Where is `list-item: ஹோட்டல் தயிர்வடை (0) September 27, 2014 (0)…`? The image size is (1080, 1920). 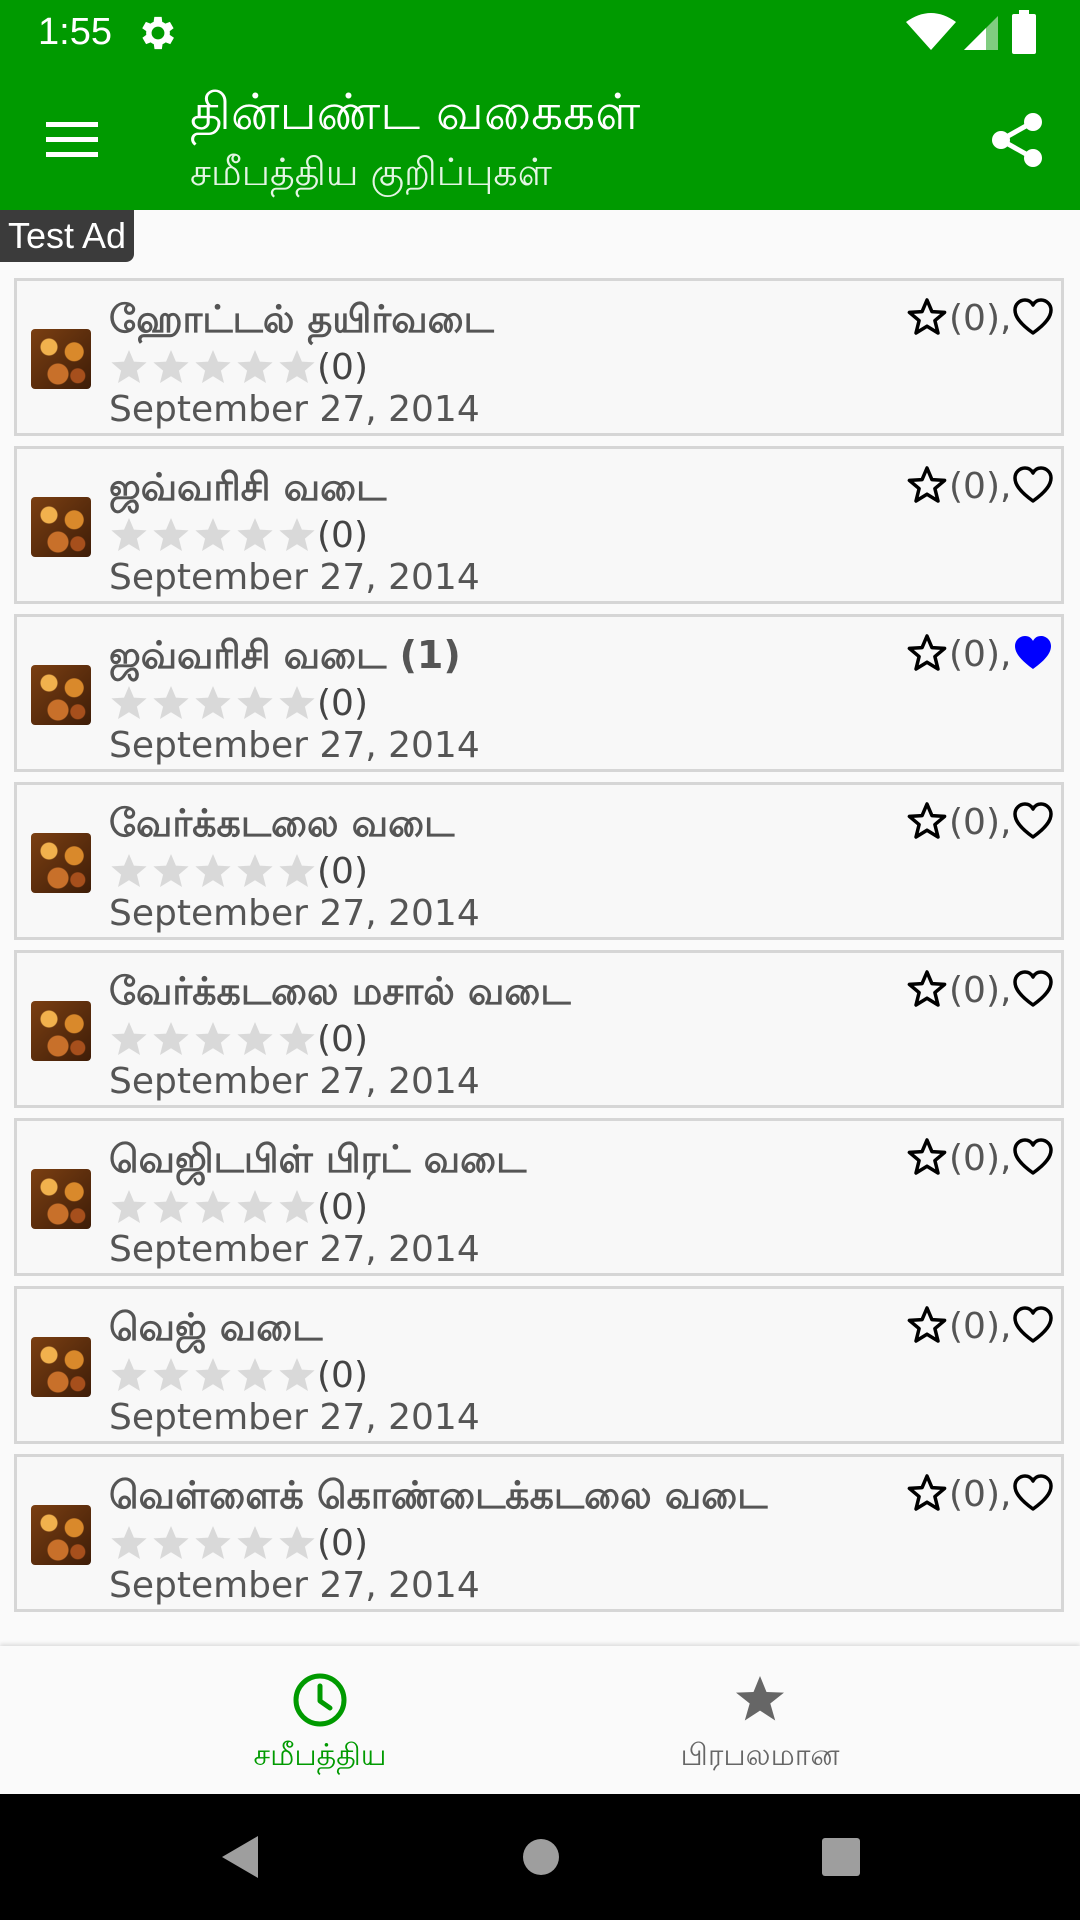 list-item: ஹோட்டல் தயிர்வடை (0) September 27, 2014 (0)… is located at coordinates (539, 357).